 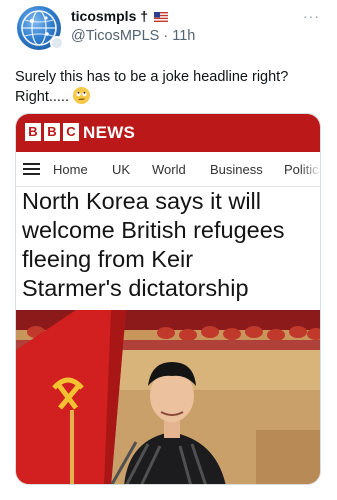 I want to click on display-name-text: ticosmpls †, so click(x=110, y=16).